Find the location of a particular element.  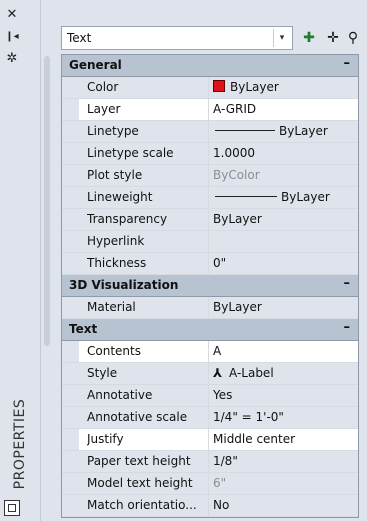

linetype-preview-icon is located at coordinates (245, 130).